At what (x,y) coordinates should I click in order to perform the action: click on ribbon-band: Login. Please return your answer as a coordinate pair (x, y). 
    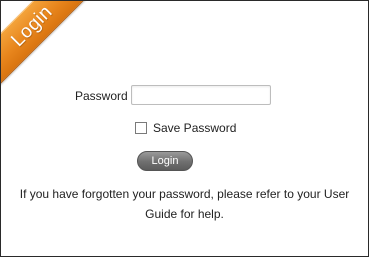
    Looking at the image, I should click on (45, 45).